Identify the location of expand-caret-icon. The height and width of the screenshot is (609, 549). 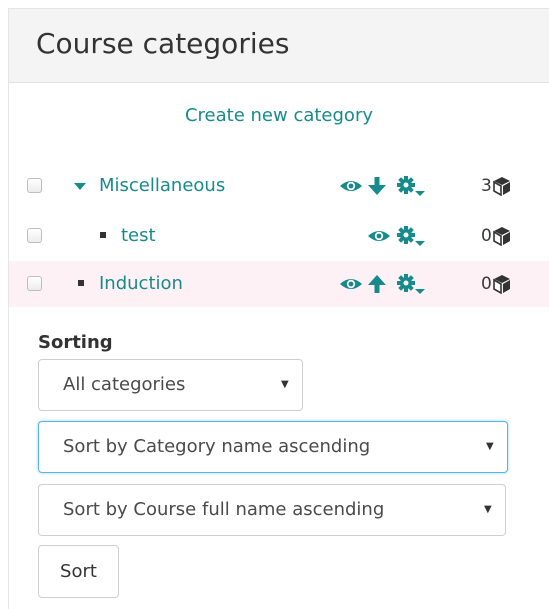
(80, 186).